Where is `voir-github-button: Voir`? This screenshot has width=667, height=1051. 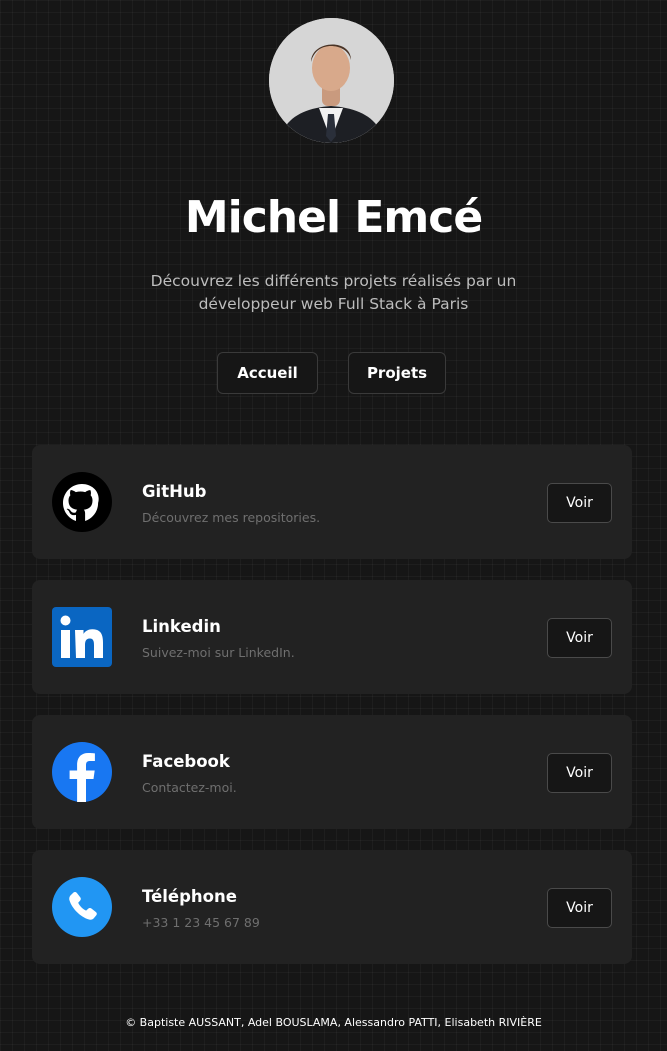
voir-github-button: Voir is located at coordinates (579, 503).